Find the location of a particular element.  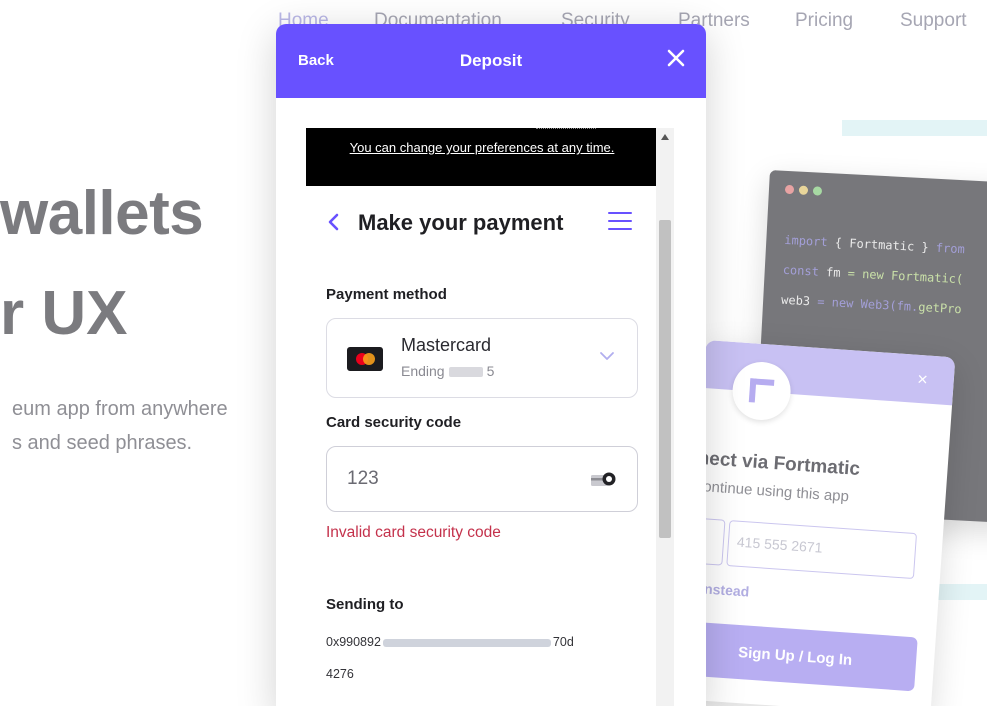

scroll-up-icon is located at coordinates (665, 137).